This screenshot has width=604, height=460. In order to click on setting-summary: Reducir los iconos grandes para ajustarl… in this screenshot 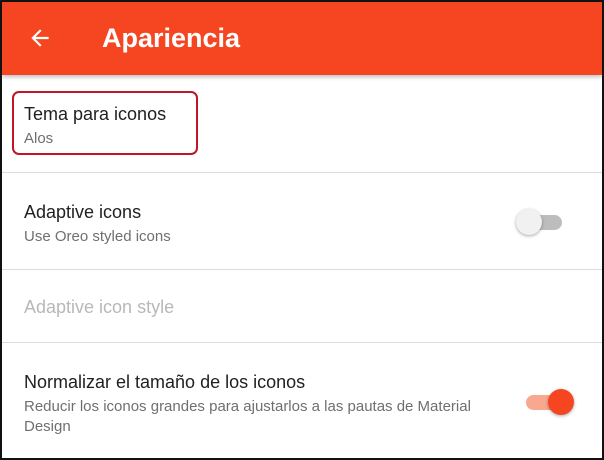, I will do `click(247, 416)`.